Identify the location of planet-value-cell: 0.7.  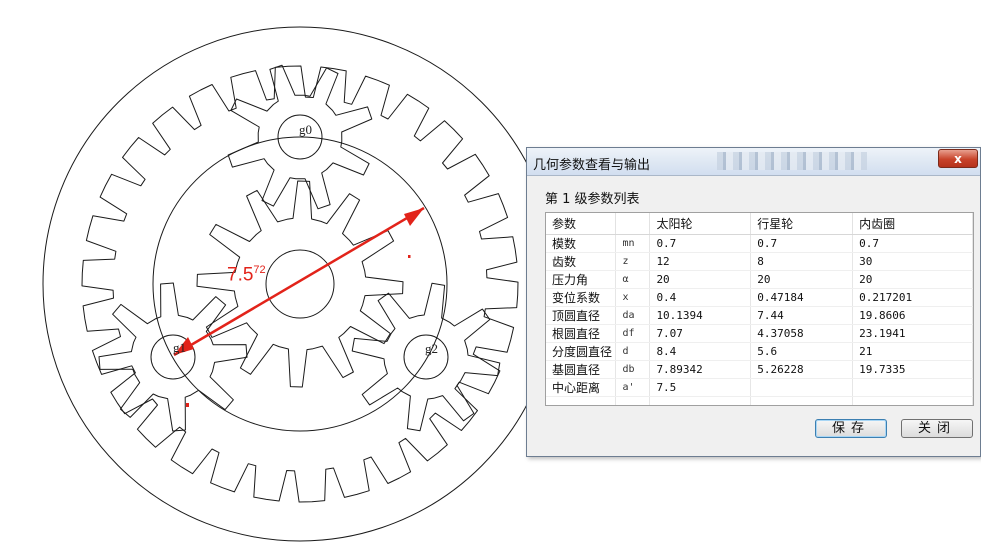
(802, 243).